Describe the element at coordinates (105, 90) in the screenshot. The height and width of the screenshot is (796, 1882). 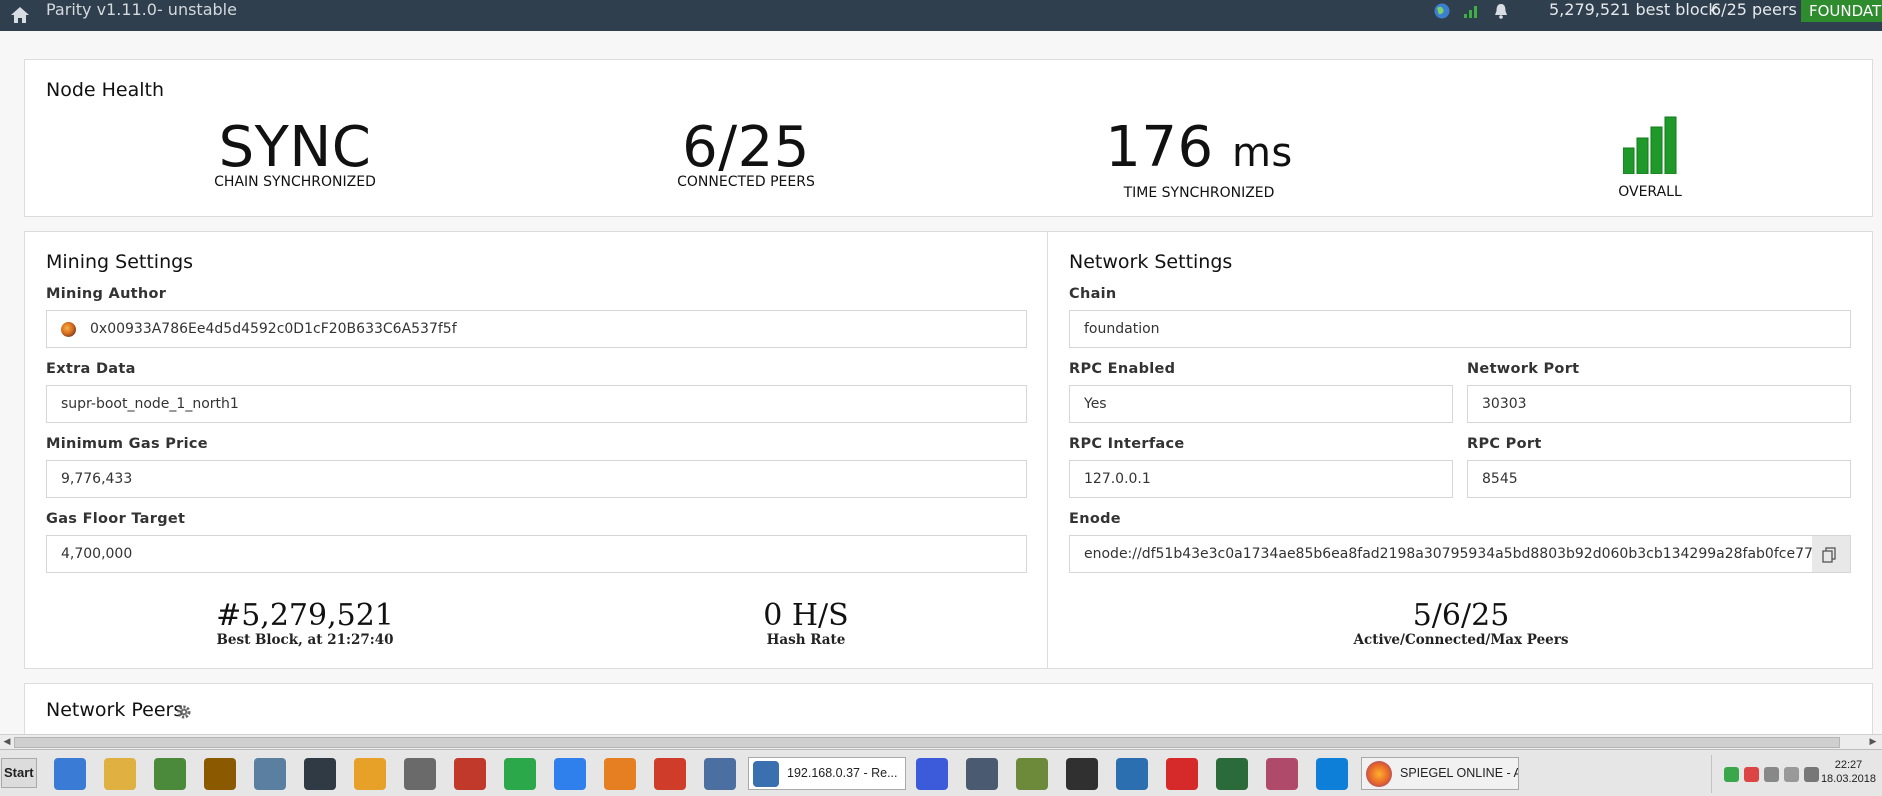
I see `node-health-title: Node Health` at that location.